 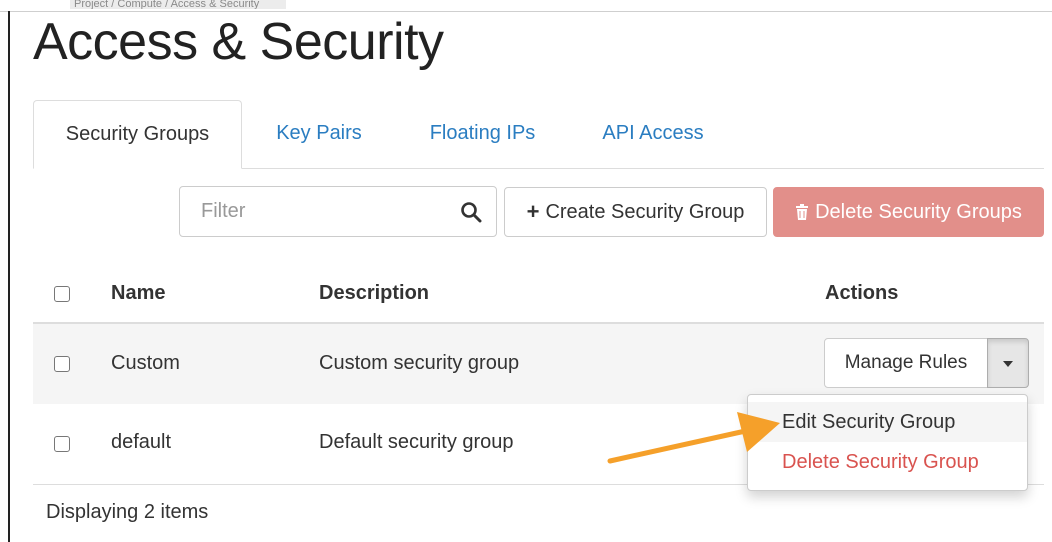 What do you see at coordinates (653, 134) in the screenshot?
I see `tab-api-access: API Access` at bounding box center [653, 134].